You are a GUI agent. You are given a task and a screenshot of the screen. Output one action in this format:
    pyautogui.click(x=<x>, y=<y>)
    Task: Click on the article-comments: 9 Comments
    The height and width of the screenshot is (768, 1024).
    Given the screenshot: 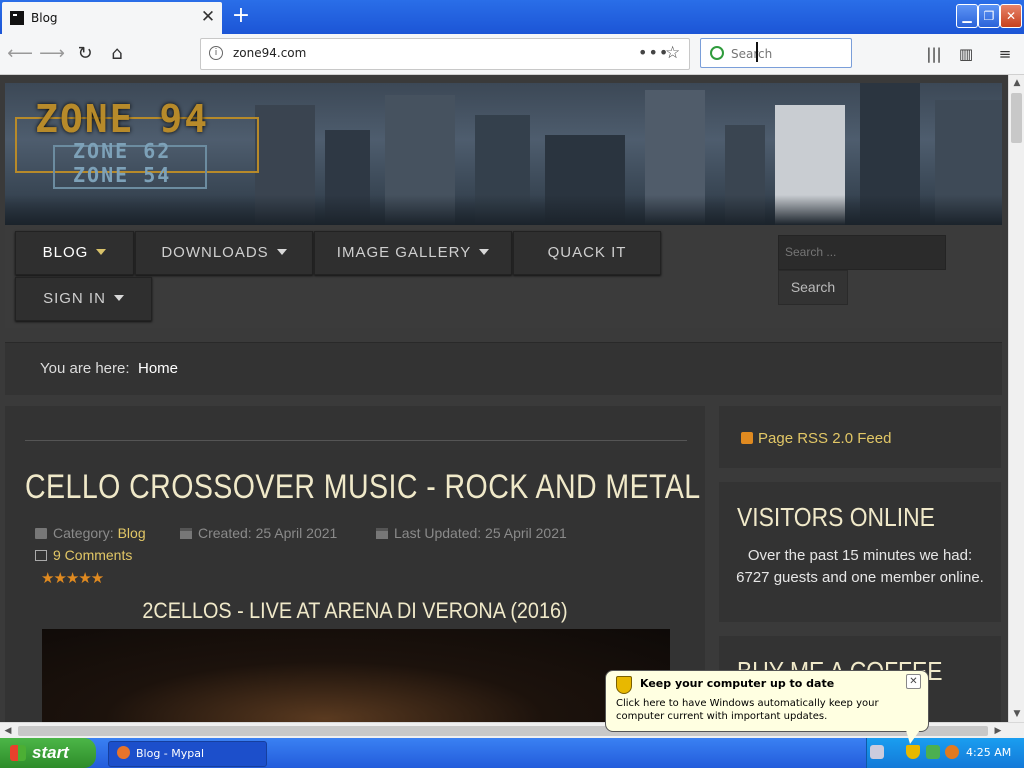 What is the action you would take?
    pyautogui.click(x=83, y=555)
    